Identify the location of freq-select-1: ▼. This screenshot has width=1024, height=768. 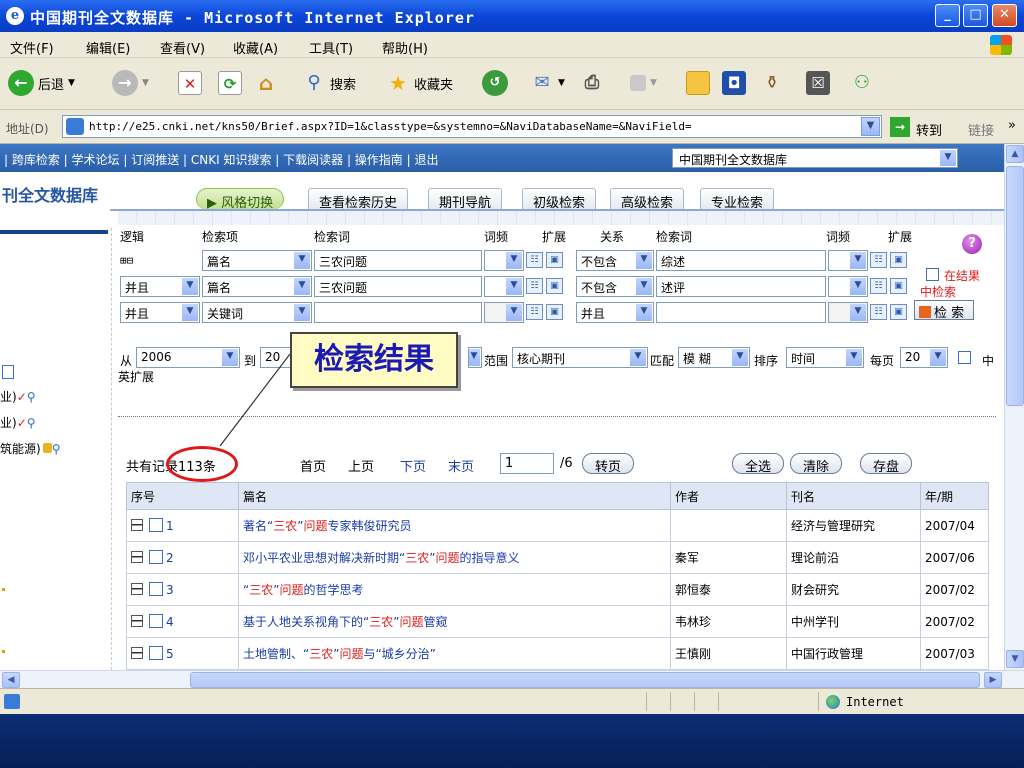
(504, 260).